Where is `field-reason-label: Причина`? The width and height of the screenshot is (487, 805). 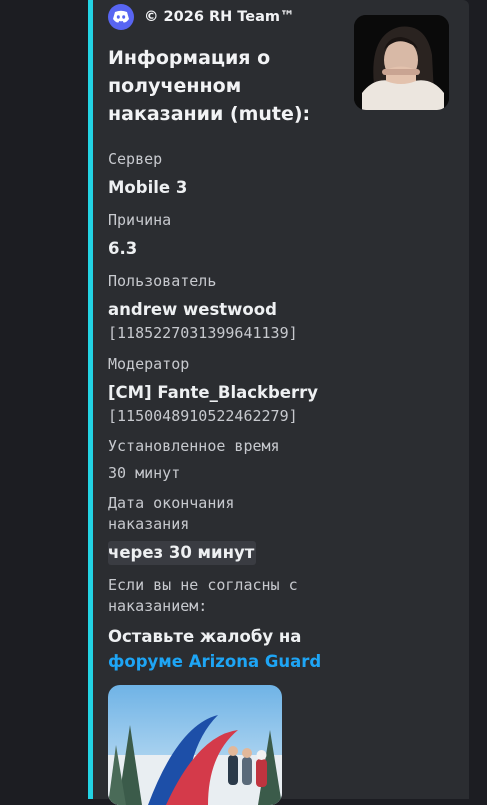
field-reason-label: Причина is located at coordinates (140, 220).